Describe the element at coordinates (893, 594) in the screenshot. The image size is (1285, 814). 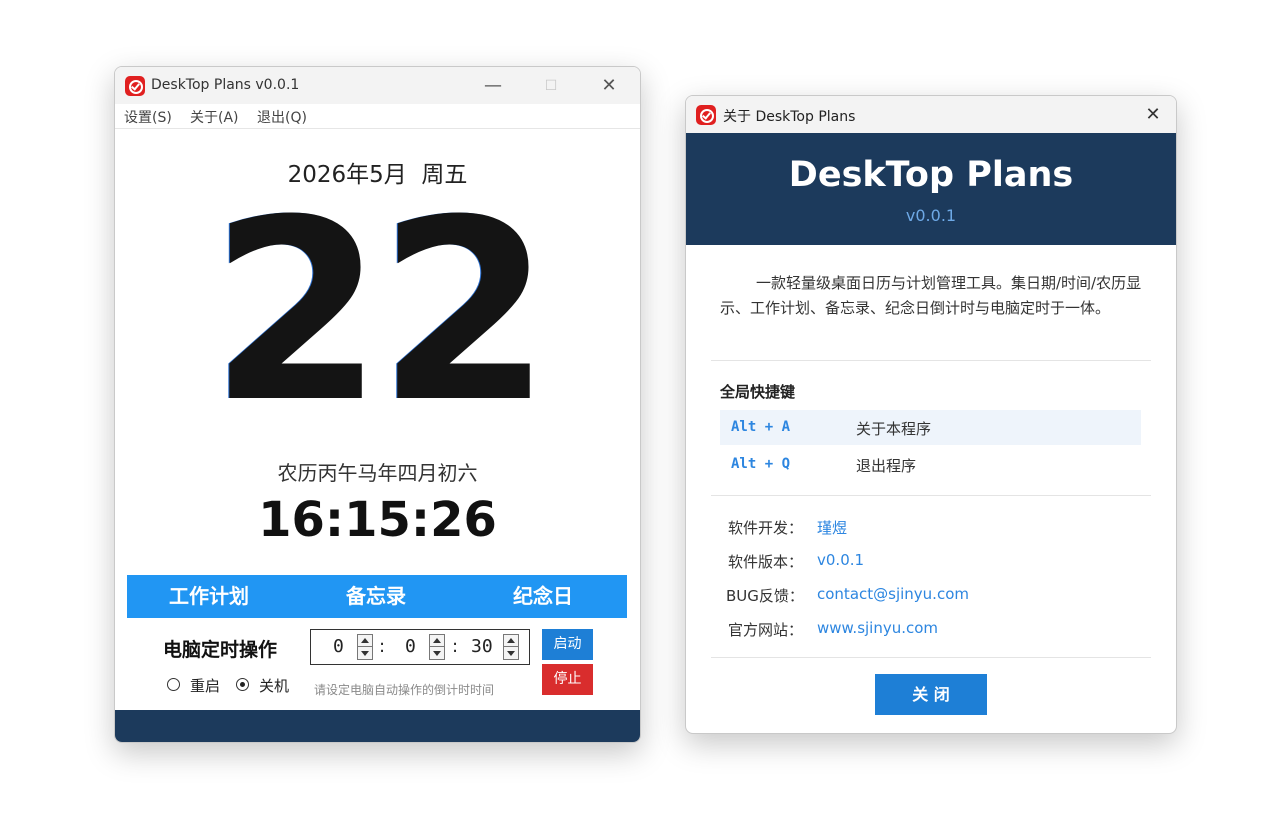
I see `bug-feedback-link: contact@sjinyu.com` at that location.